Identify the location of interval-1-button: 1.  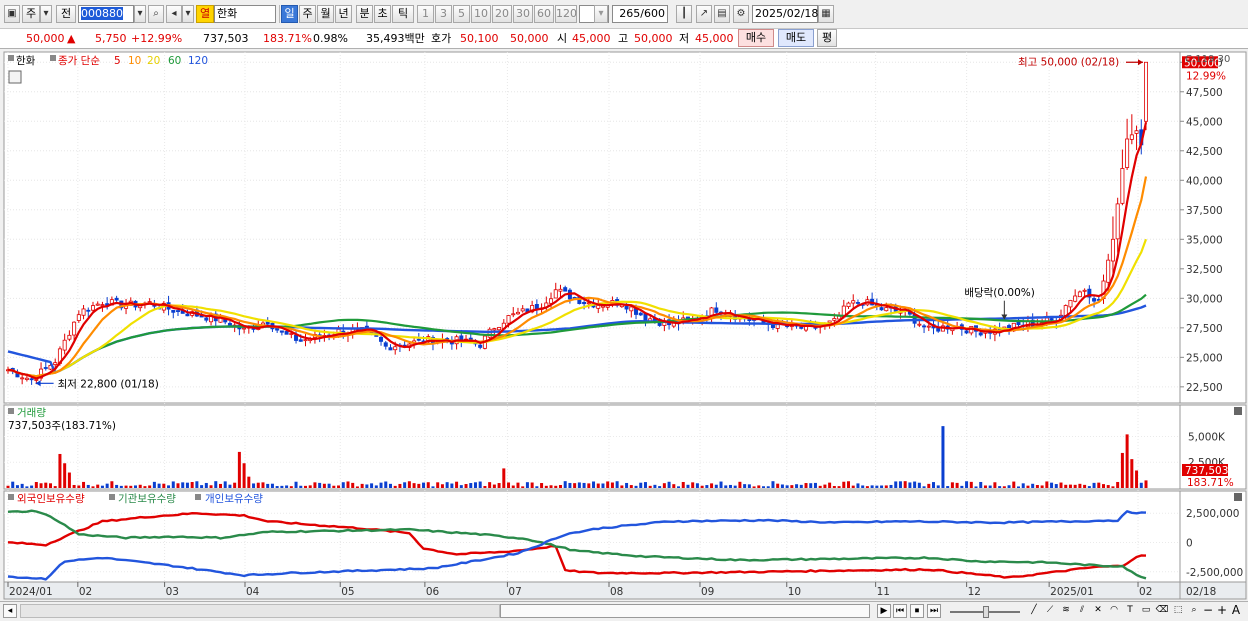
(425, 14).